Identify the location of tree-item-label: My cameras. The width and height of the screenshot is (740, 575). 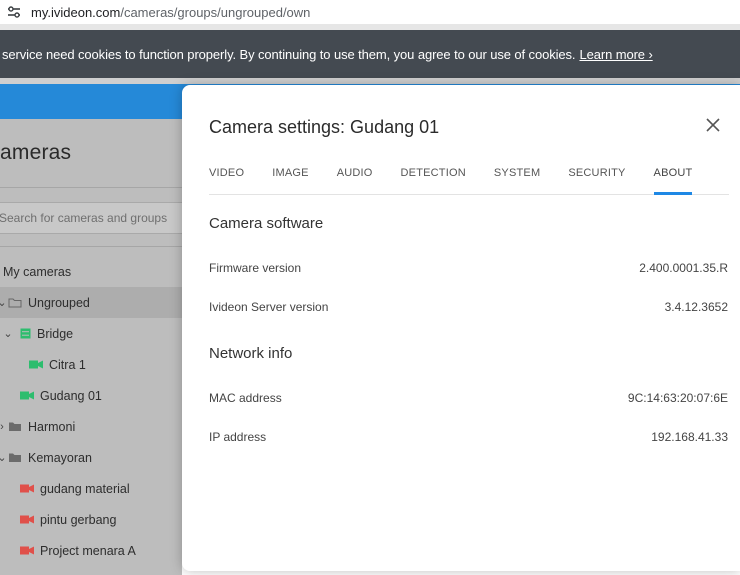
(37, 271).